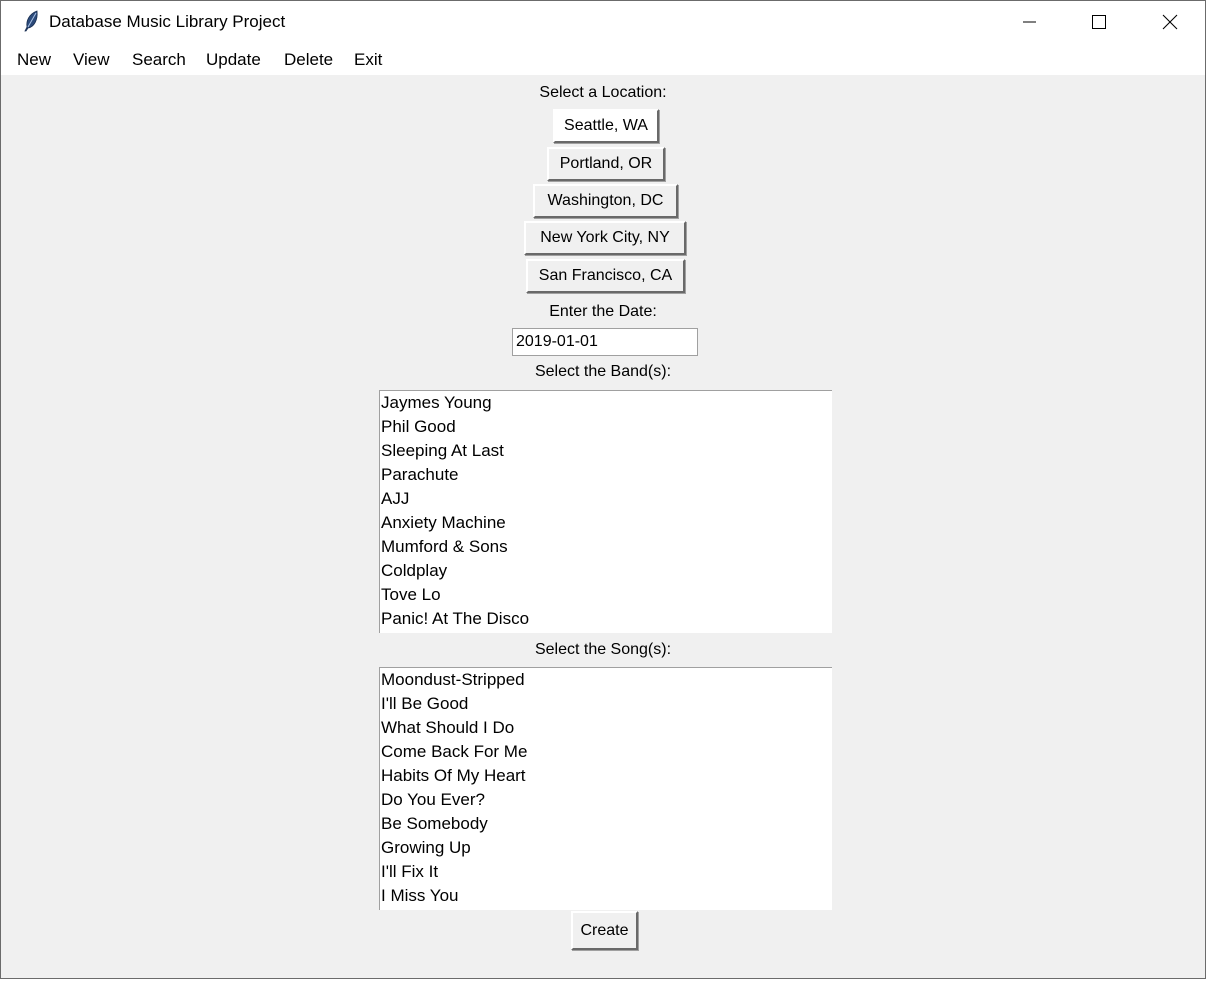 The image size is (1209, 981). What do you see at coordinates (606, 800) in the screenshot?
I see `song-list-item: Do You Ever?` at bounding box center [606, 800].